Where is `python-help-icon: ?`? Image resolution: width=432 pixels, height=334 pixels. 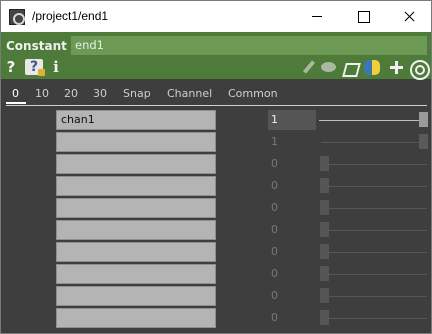 python-help-icon: ? is located at coordinates (35, 67).